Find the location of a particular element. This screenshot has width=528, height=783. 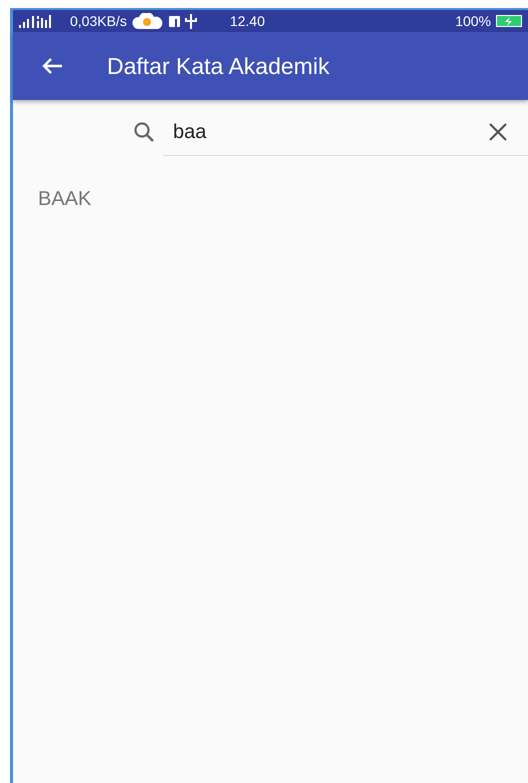

search-field: baa is located at coordinates (325, 131).